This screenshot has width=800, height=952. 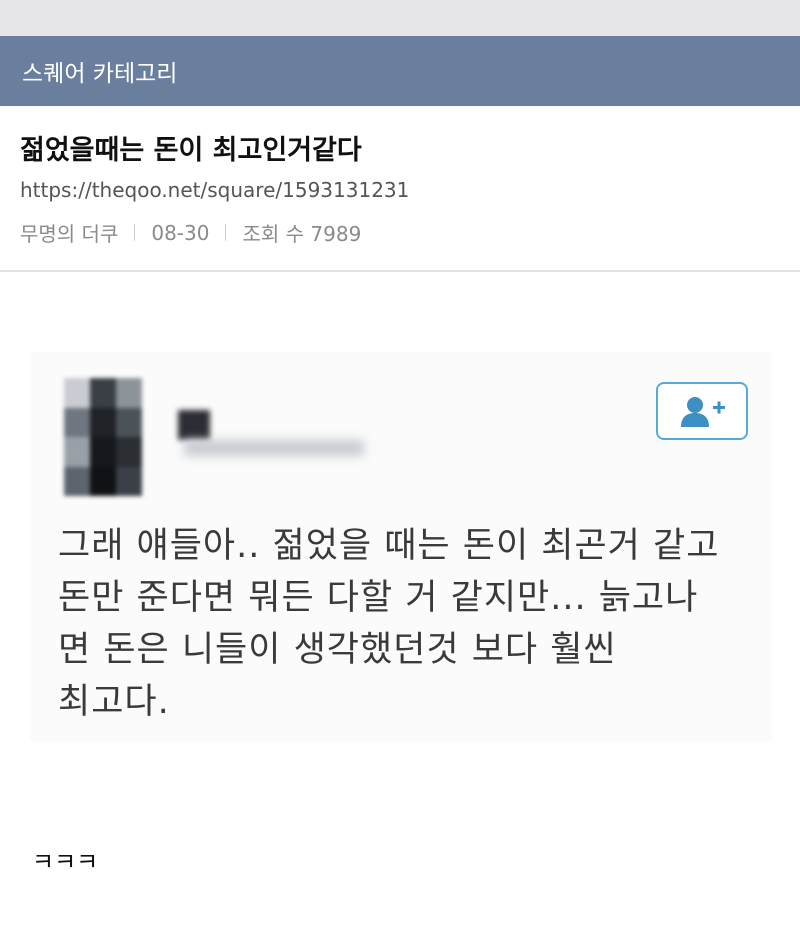 What do you see at coordinates (103, 437) in the screenshot?
I see `avatar` at bounding box center [103, 437].